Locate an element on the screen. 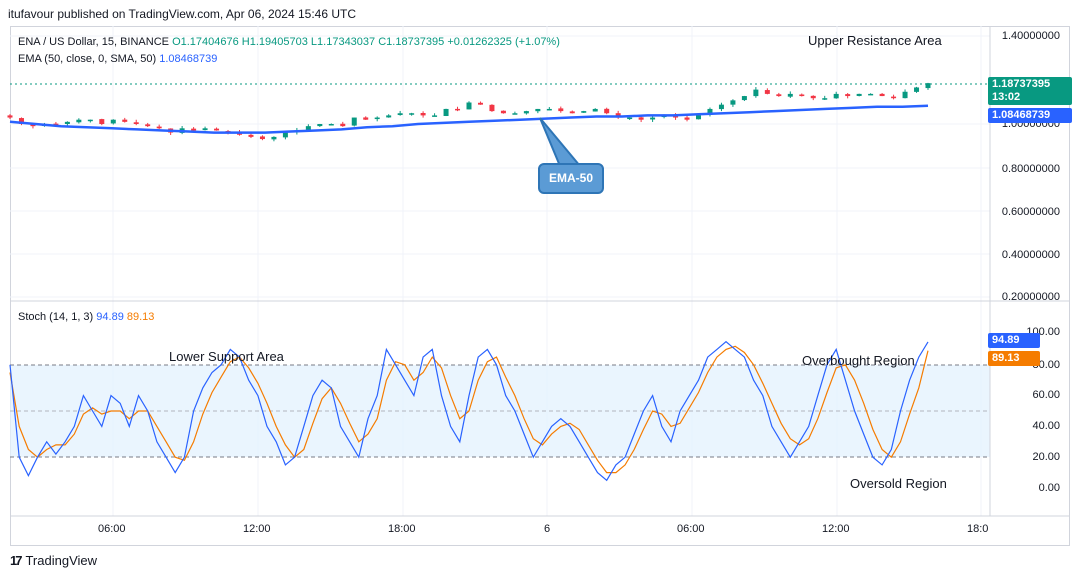 This screenshot has width=1080, height=579. stoch-k-value: 94.89 is located at coordinates (110, 317).